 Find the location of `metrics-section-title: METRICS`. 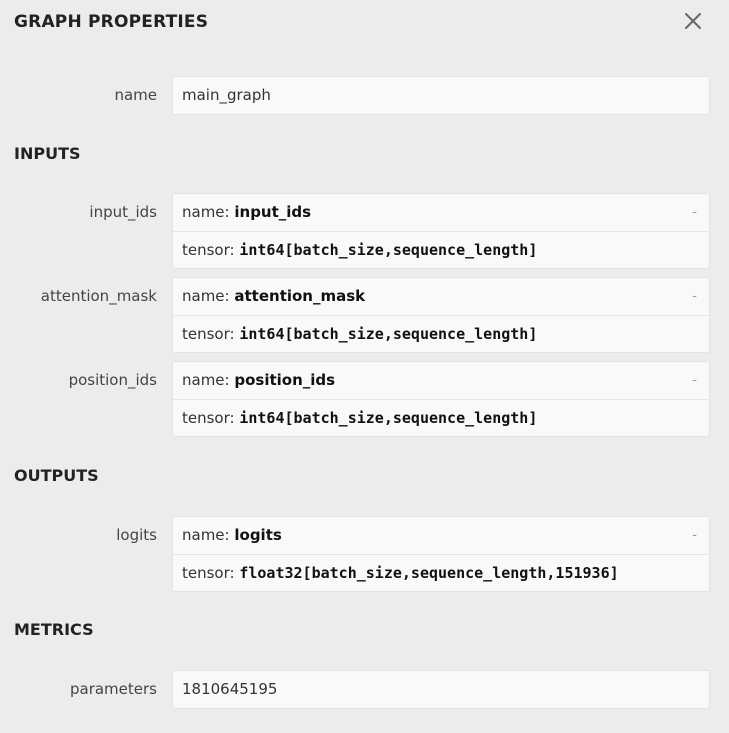

metrics-section-title: METRICS is located at coordinates (54, 629).